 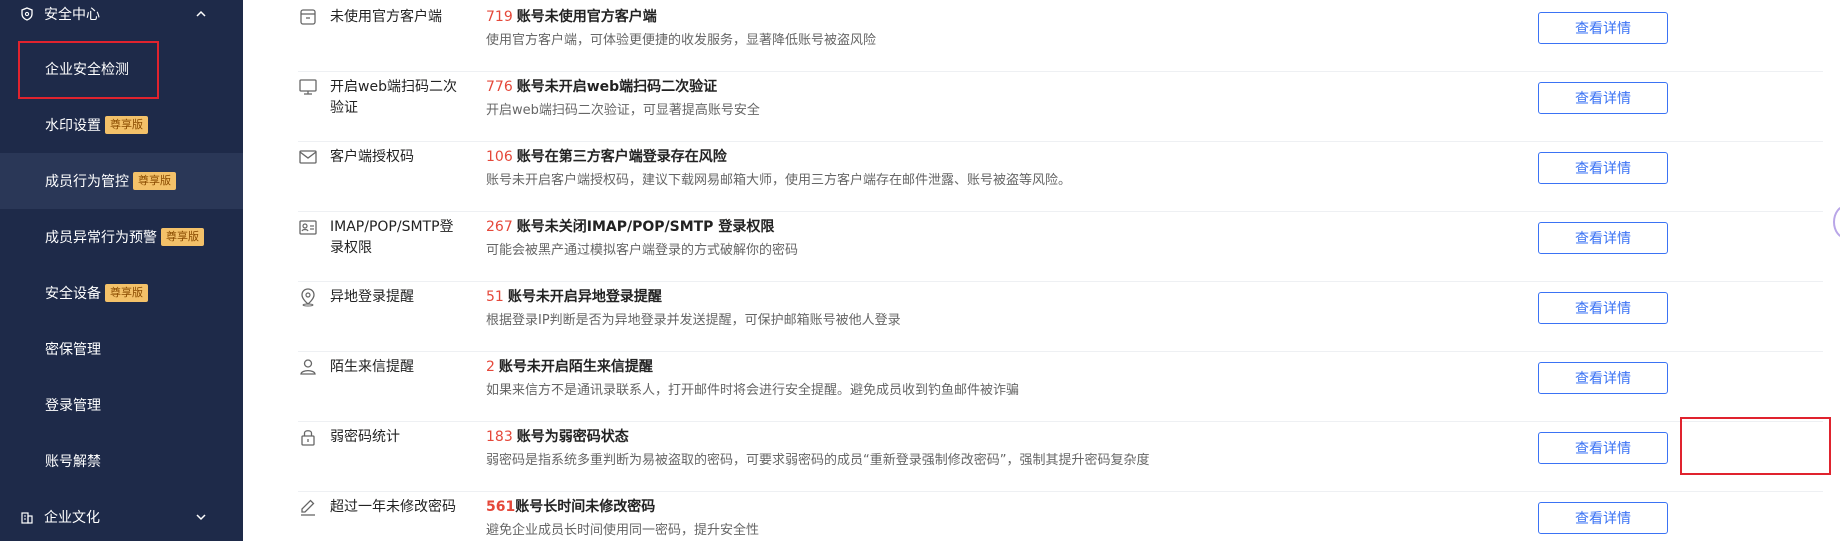 I want to click on sidebar-item-account-unban: 账号解禁, so click(x=121, y=461).